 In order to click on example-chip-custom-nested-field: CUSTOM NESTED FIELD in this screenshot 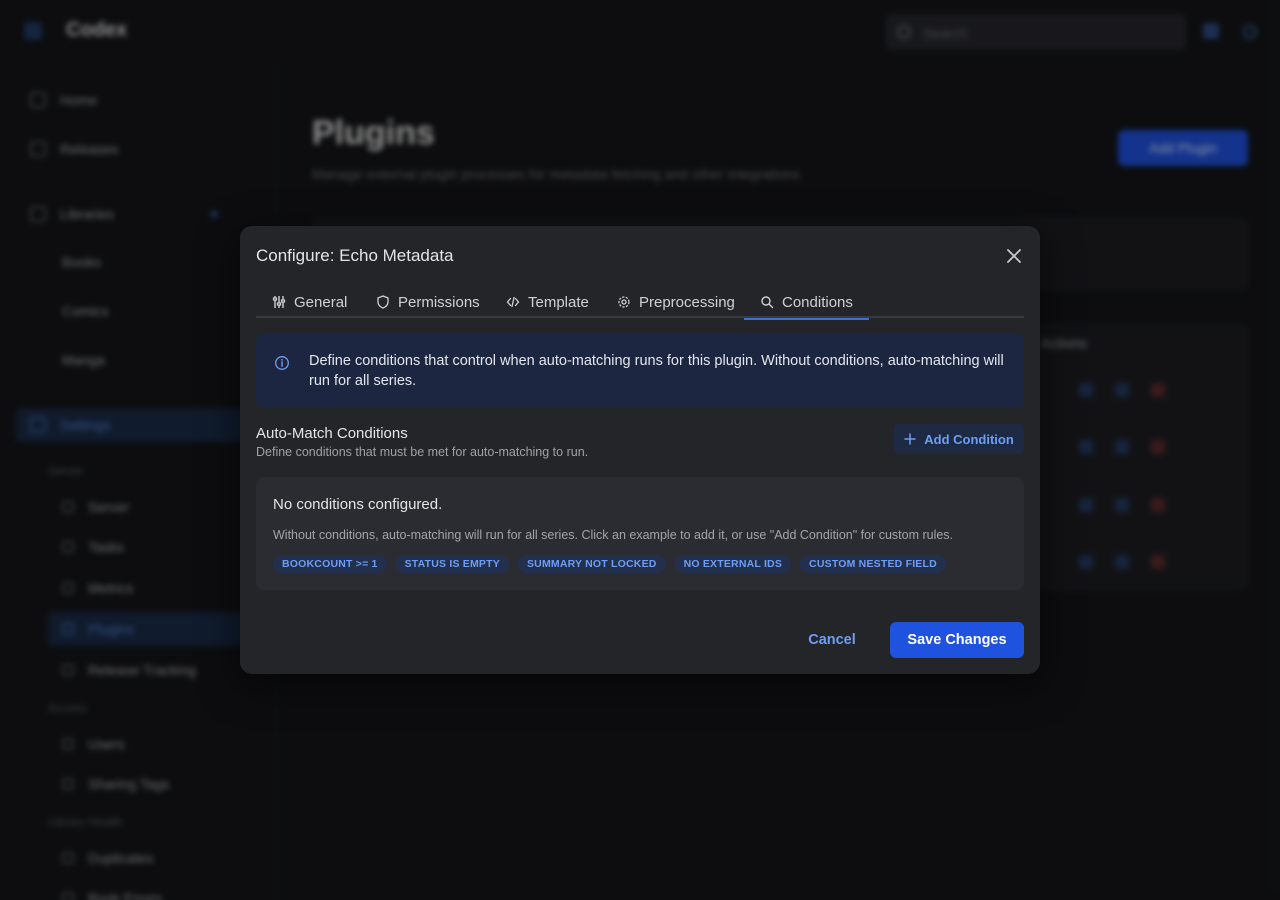, I will do `click(873, 564)`.